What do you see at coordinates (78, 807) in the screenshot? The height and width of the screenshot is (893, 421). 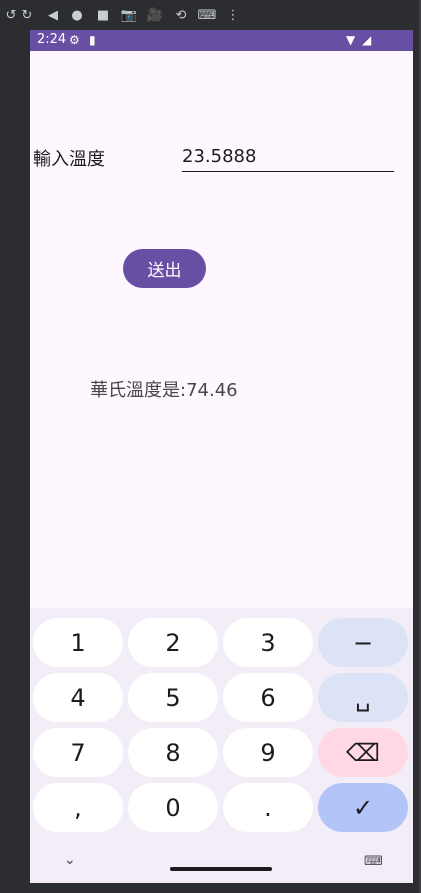 I see `key-comma: ,` at bounding box center [78, 807].